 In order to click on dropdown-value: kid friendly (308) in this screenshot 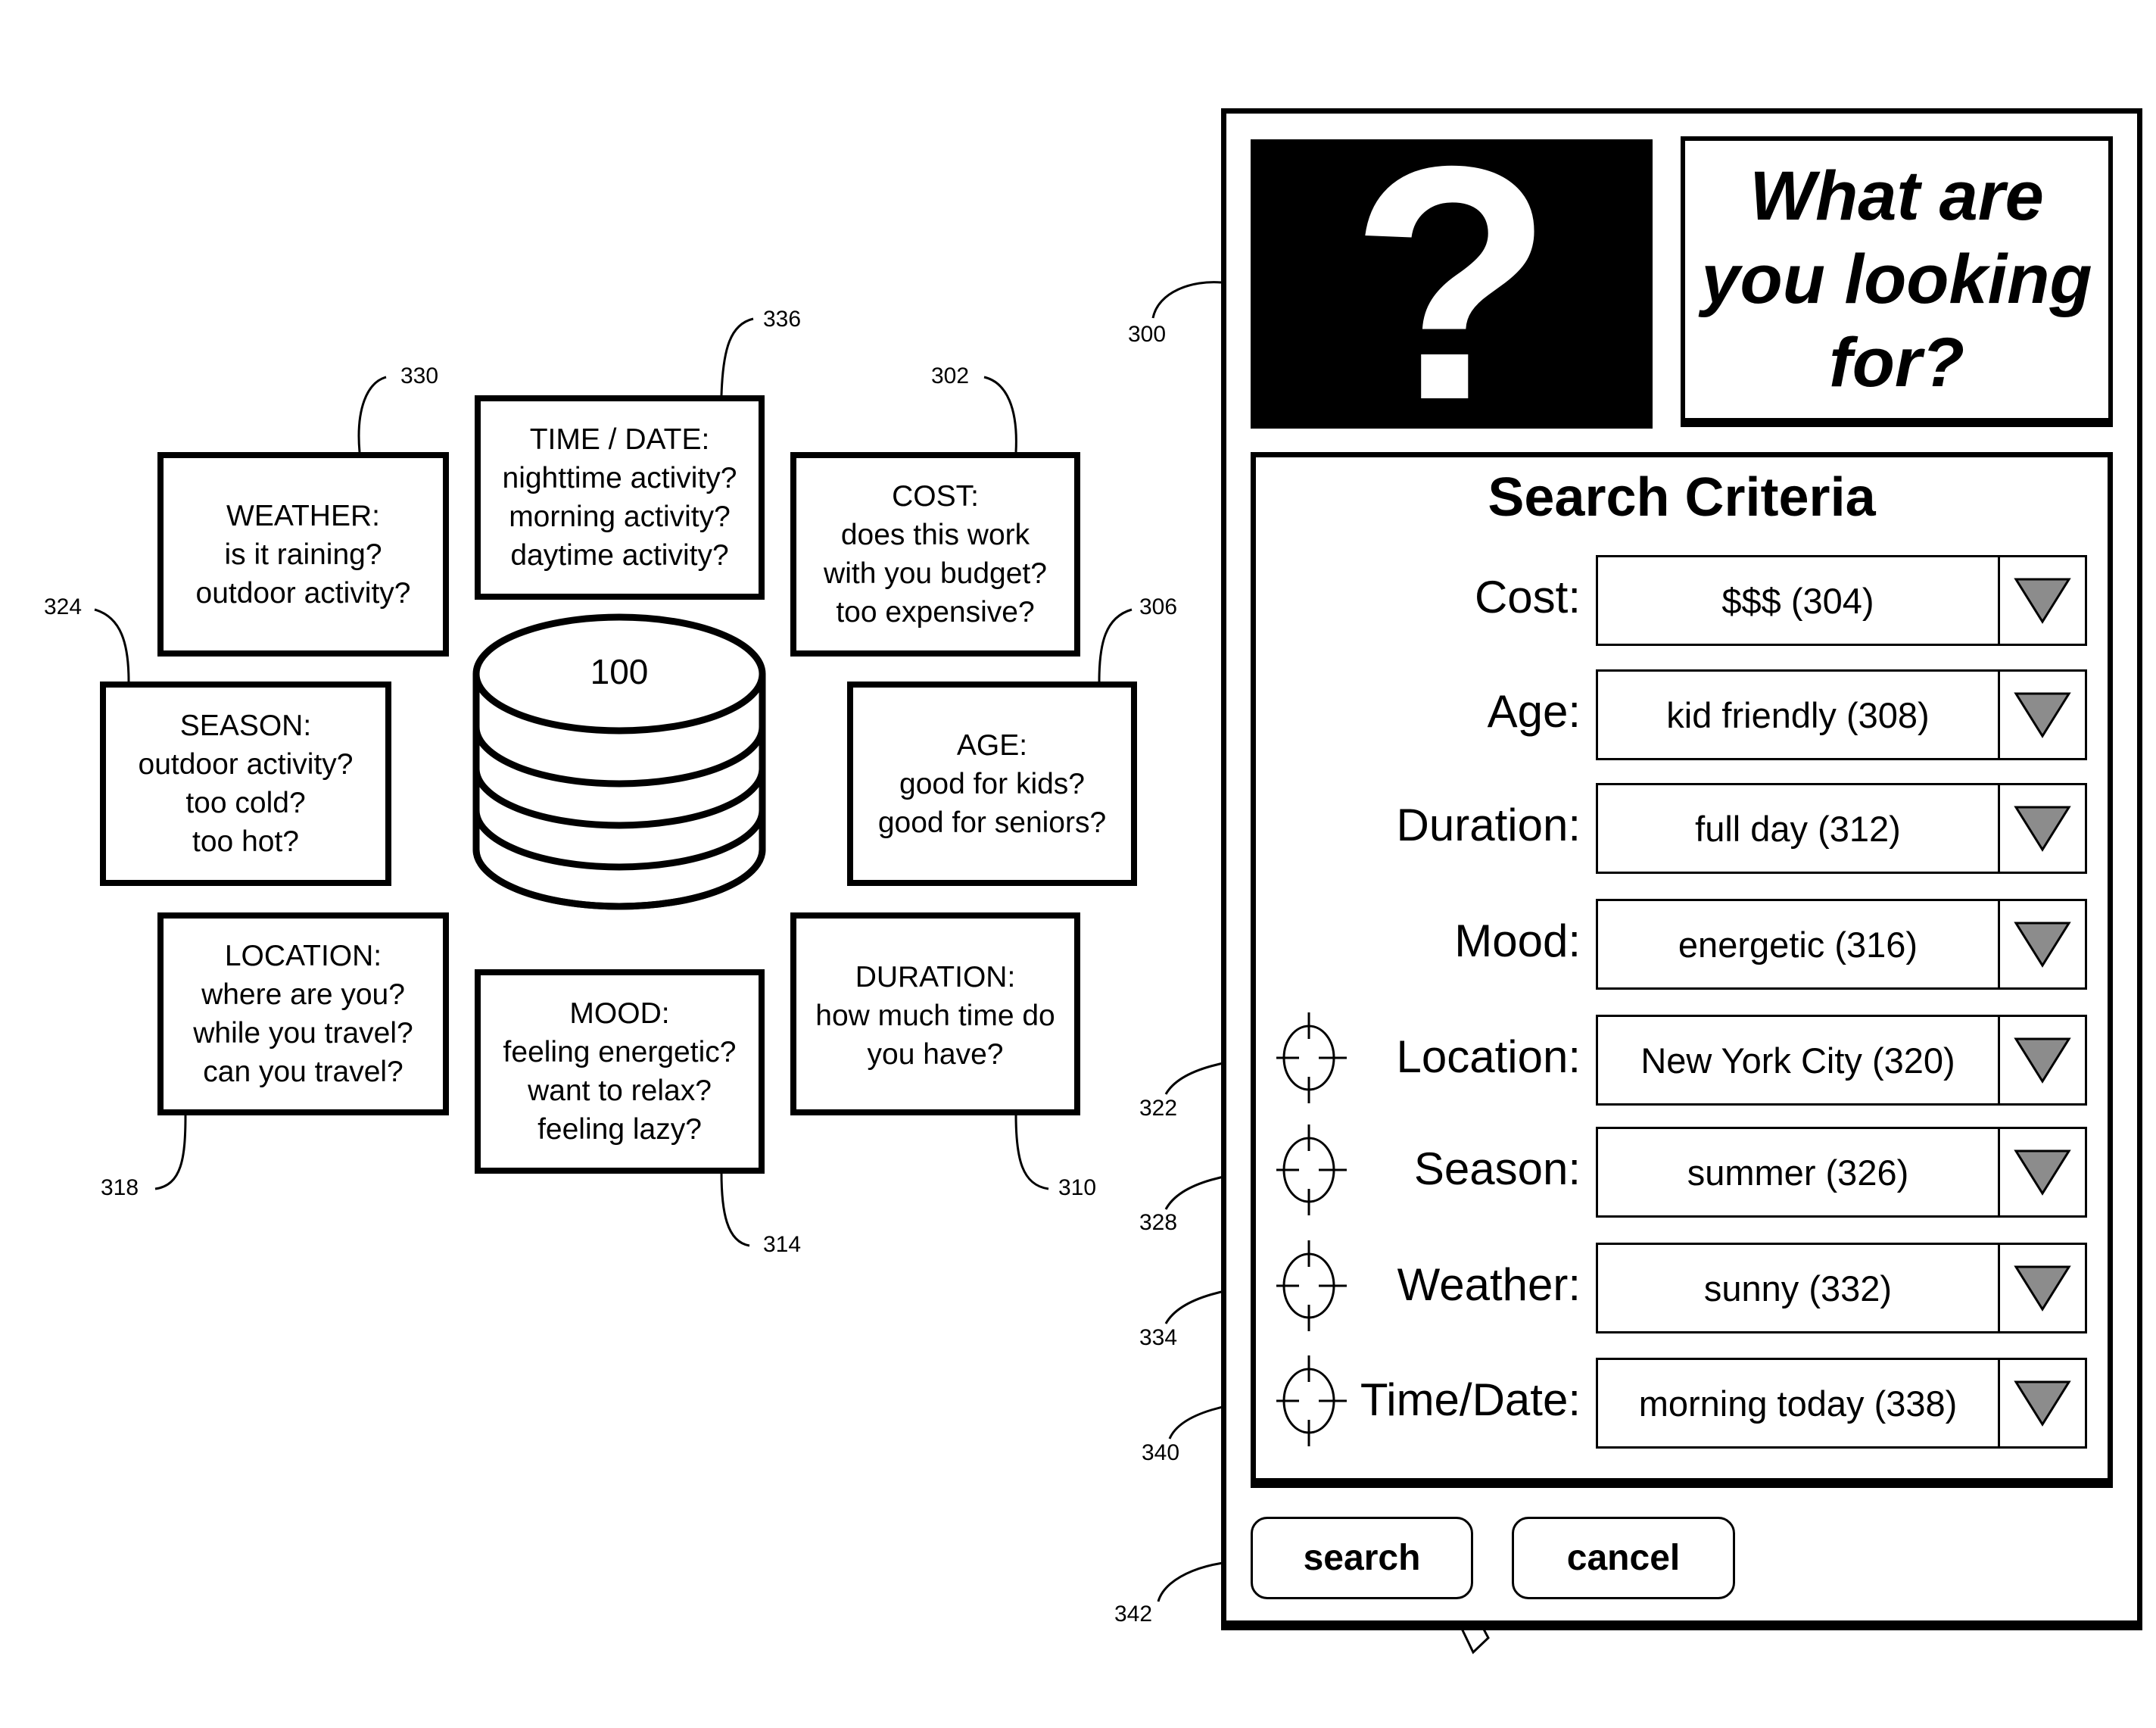, I will do `click(1799, 715)`.